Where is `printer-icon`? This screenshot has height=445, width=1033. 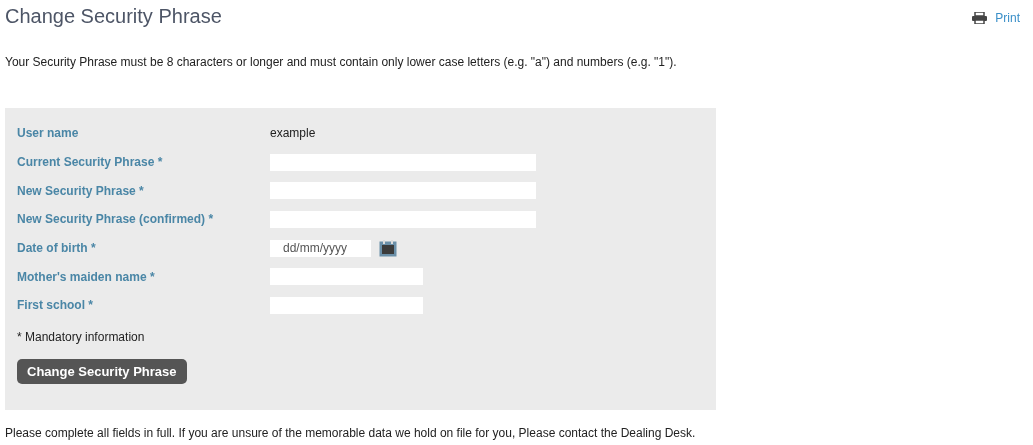
printer-icon is located at coordinates (980, 18).